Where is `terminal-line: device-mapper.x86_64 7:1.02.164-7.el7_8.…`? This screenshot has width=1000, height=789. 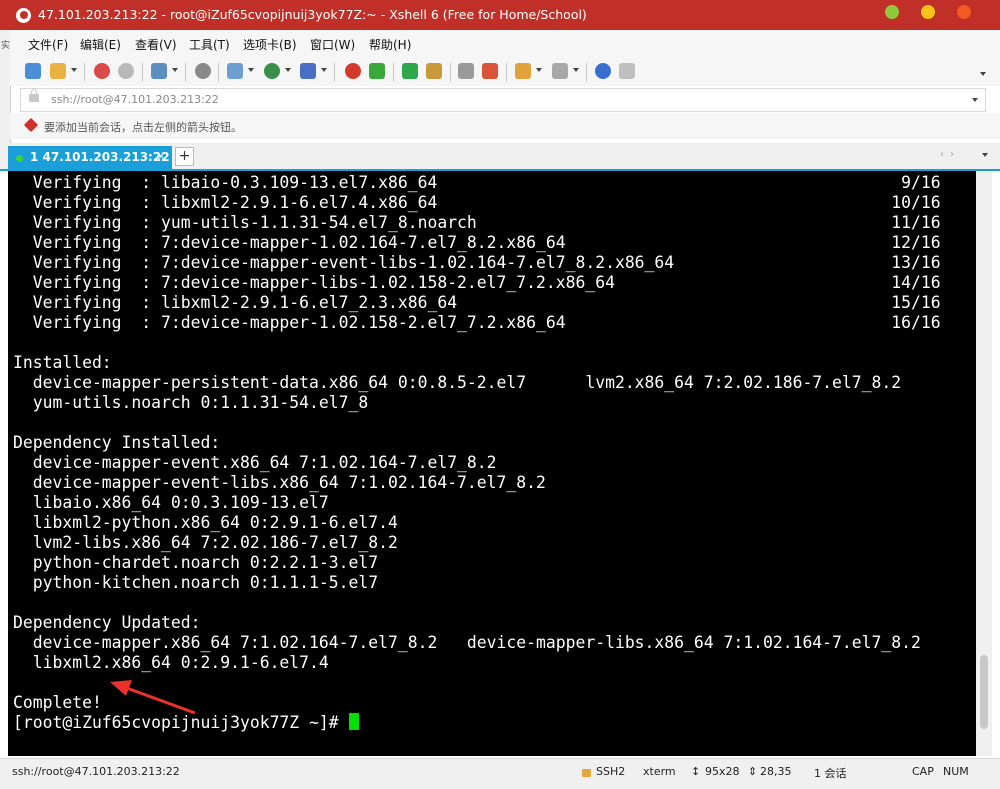 terminal-line: device-mapper.x86_64 7:1.02.164-7.el7_8.… is located at coordinates (467, 642).